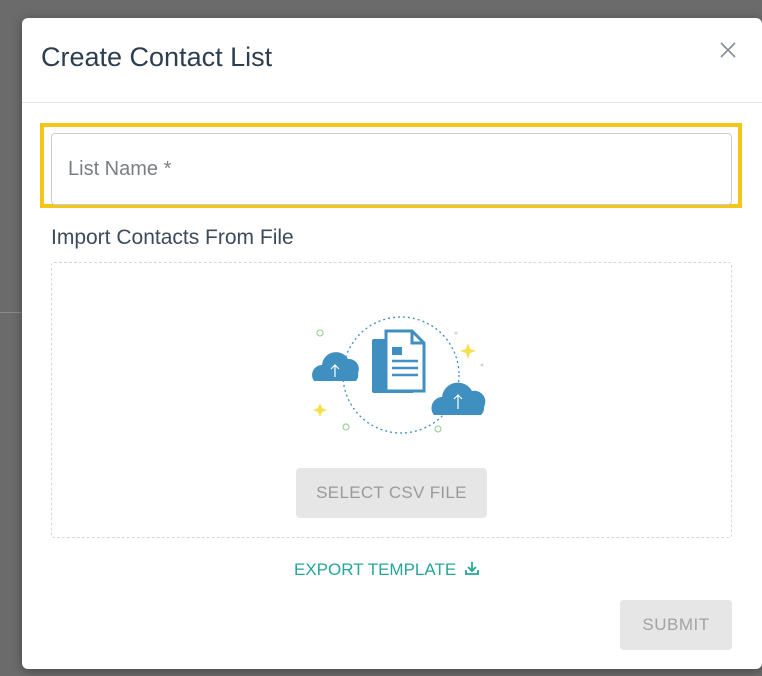 This screenshot has width=762, height=676. What do you see at coordinates (391, 169) in the screenshot?
I see `list-name-input` at bounding box center [391, 169].